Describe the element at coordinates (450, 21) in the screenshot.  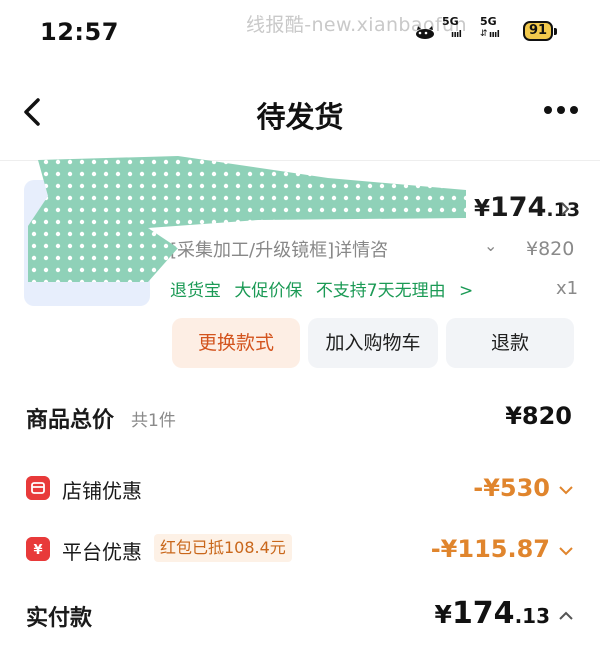
I see `network-5g-label: 5G` at that location.